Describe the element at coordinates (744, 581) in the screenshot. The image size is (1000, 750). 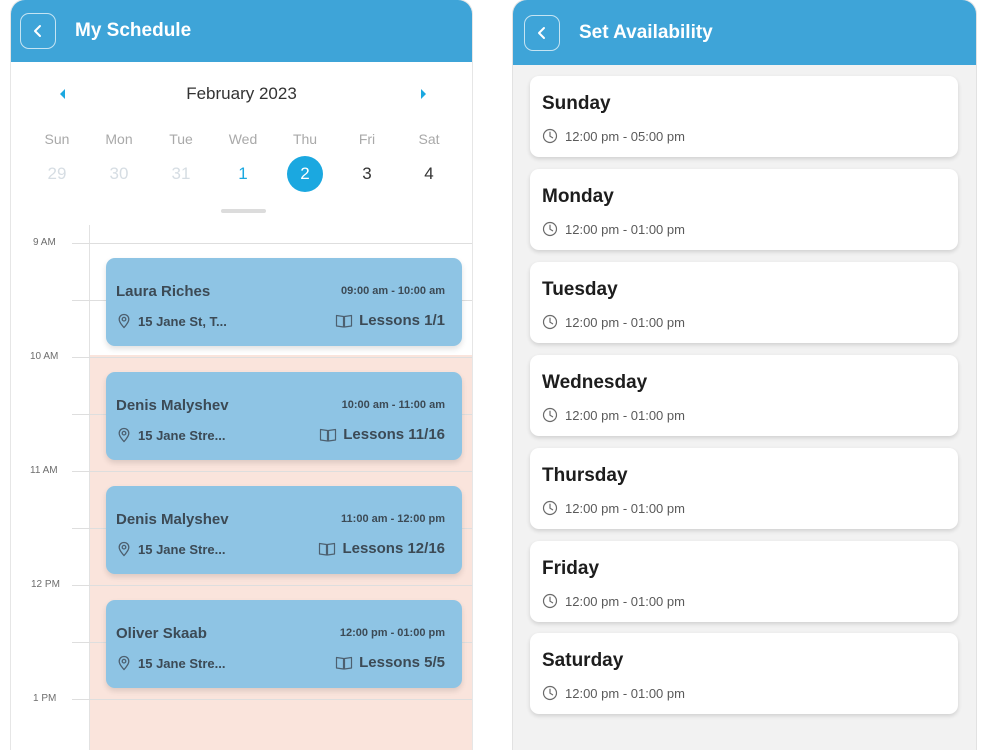
I see `availability-card-friday: Friday 12:00 pm - 01:00 pm` at that location.